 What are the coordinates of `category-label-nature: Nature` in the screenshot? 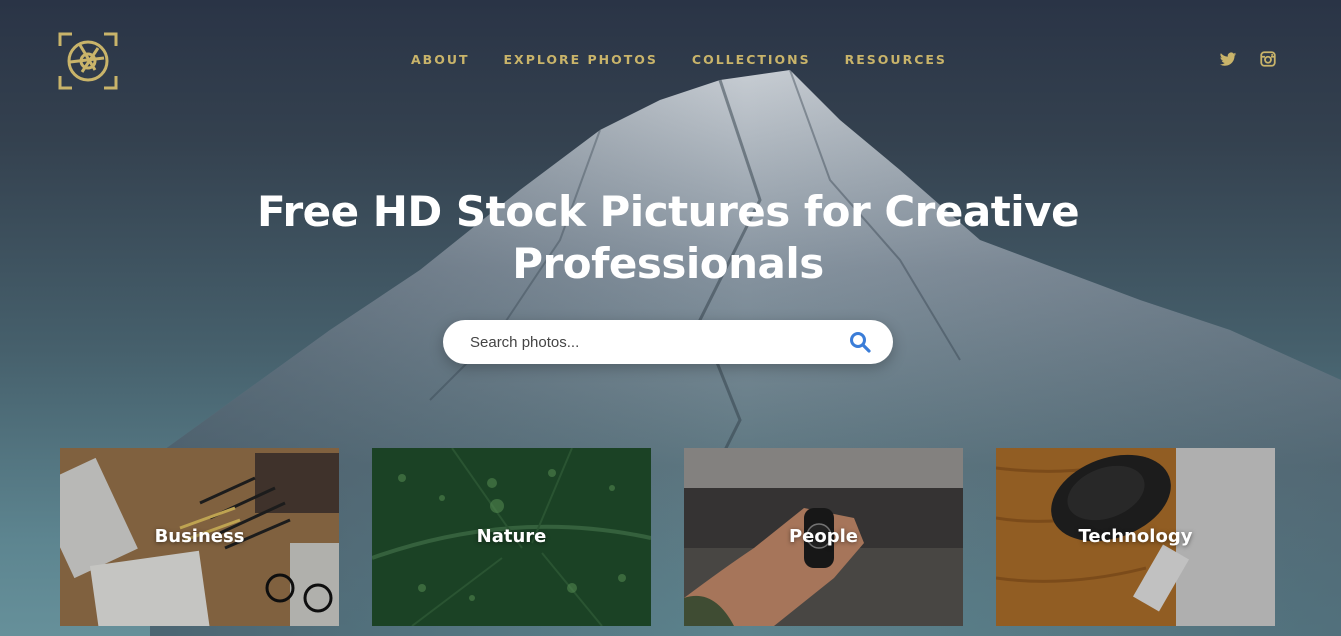 It's located at (511, 536).